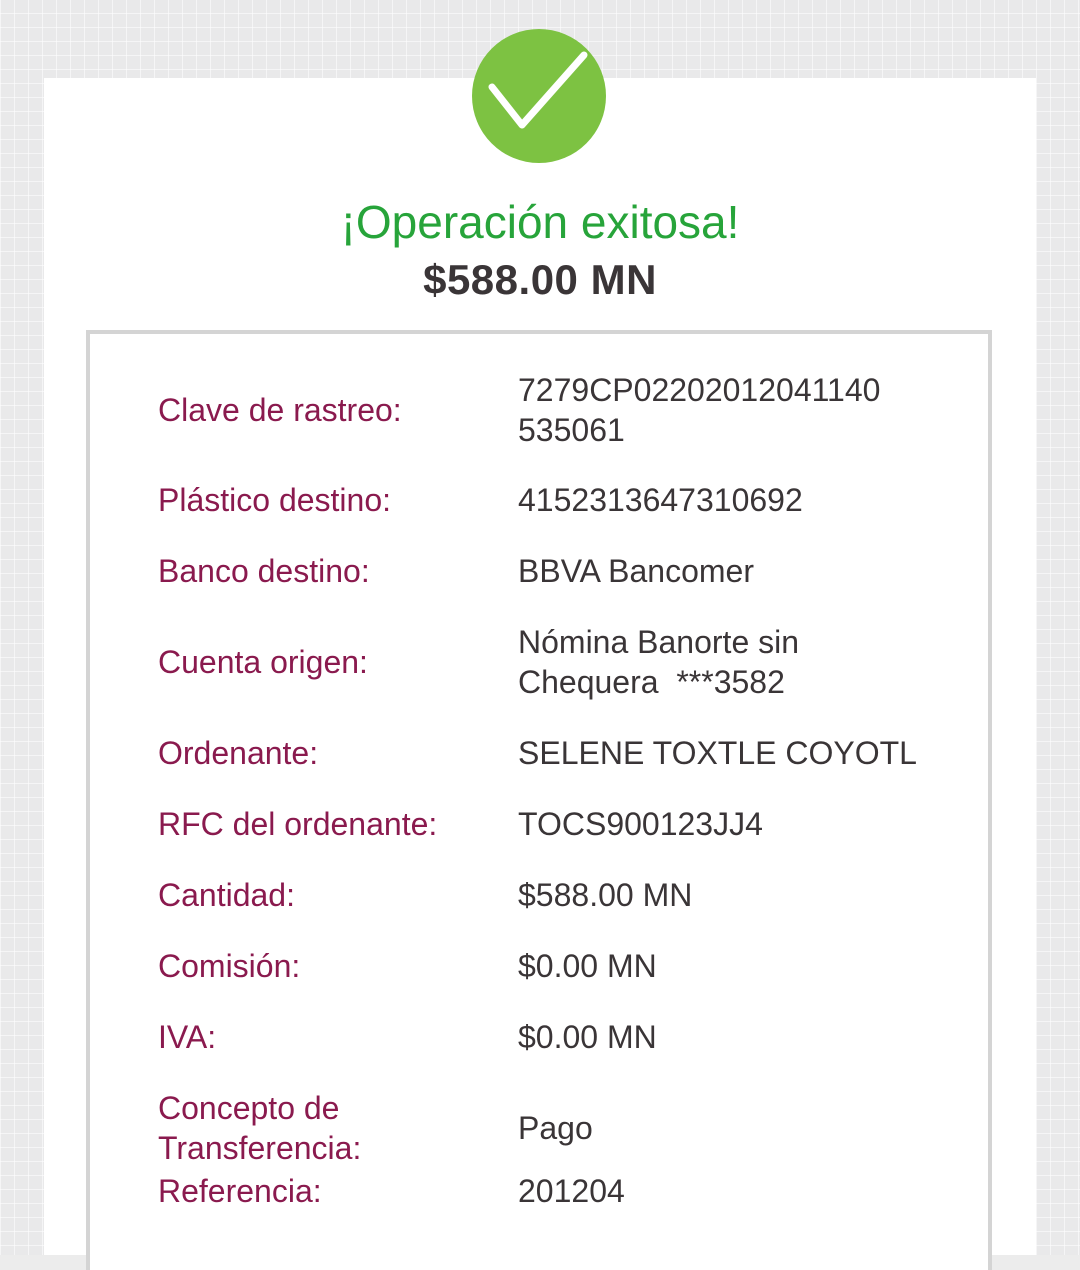 The height and width of the screenshot is (1270, 1080). What do you see at coordinates (660, 500) in the screenshot?
I see `value-plastico-destino: 4152313647310692` at bounding box center [660, 500].